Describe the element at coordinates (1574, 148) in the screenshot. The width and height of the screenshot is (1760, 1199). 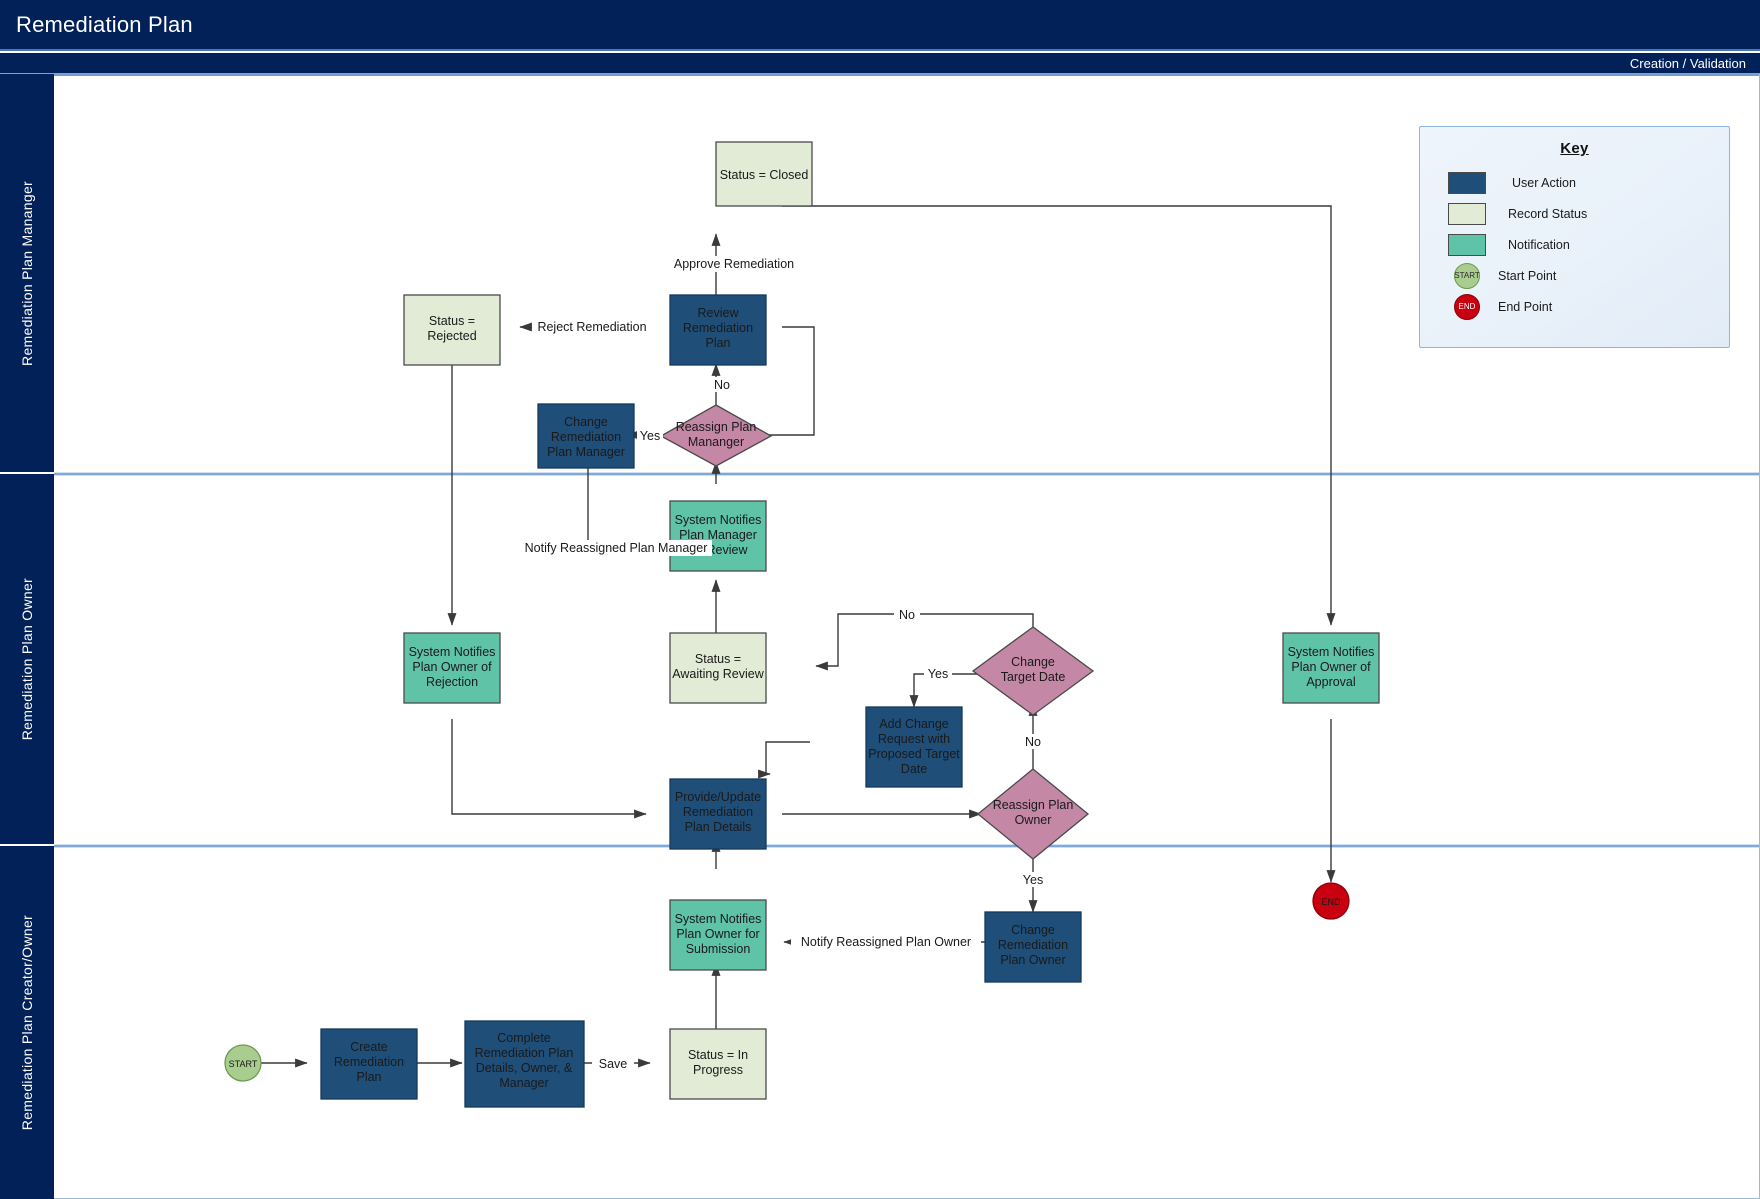
I see `key-title: Key` at that location.